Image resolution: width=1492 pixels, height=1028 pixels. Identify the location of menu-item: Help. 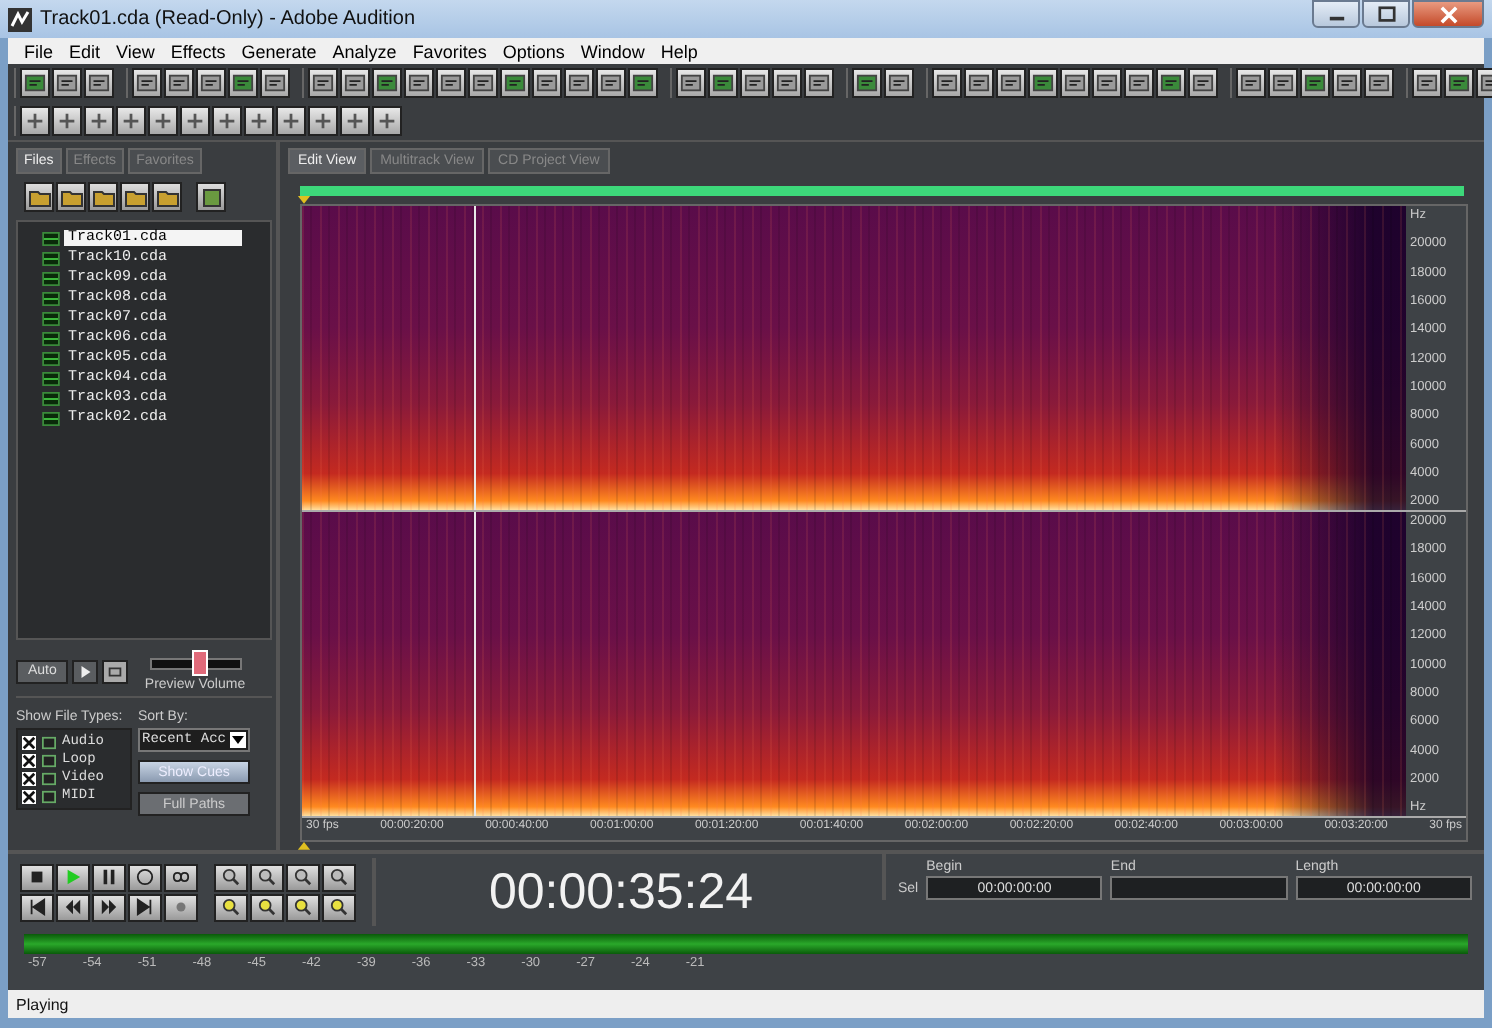
(679, 51).